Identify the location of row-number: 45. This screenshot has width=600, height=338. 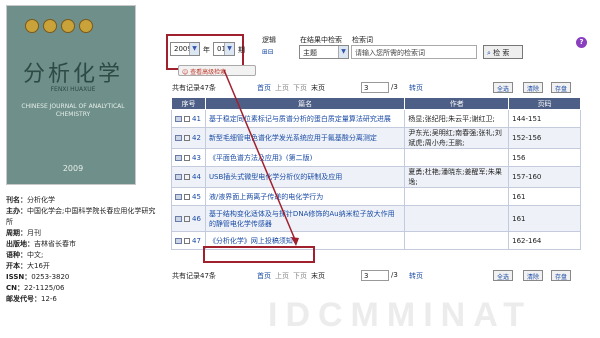
(196, 196).